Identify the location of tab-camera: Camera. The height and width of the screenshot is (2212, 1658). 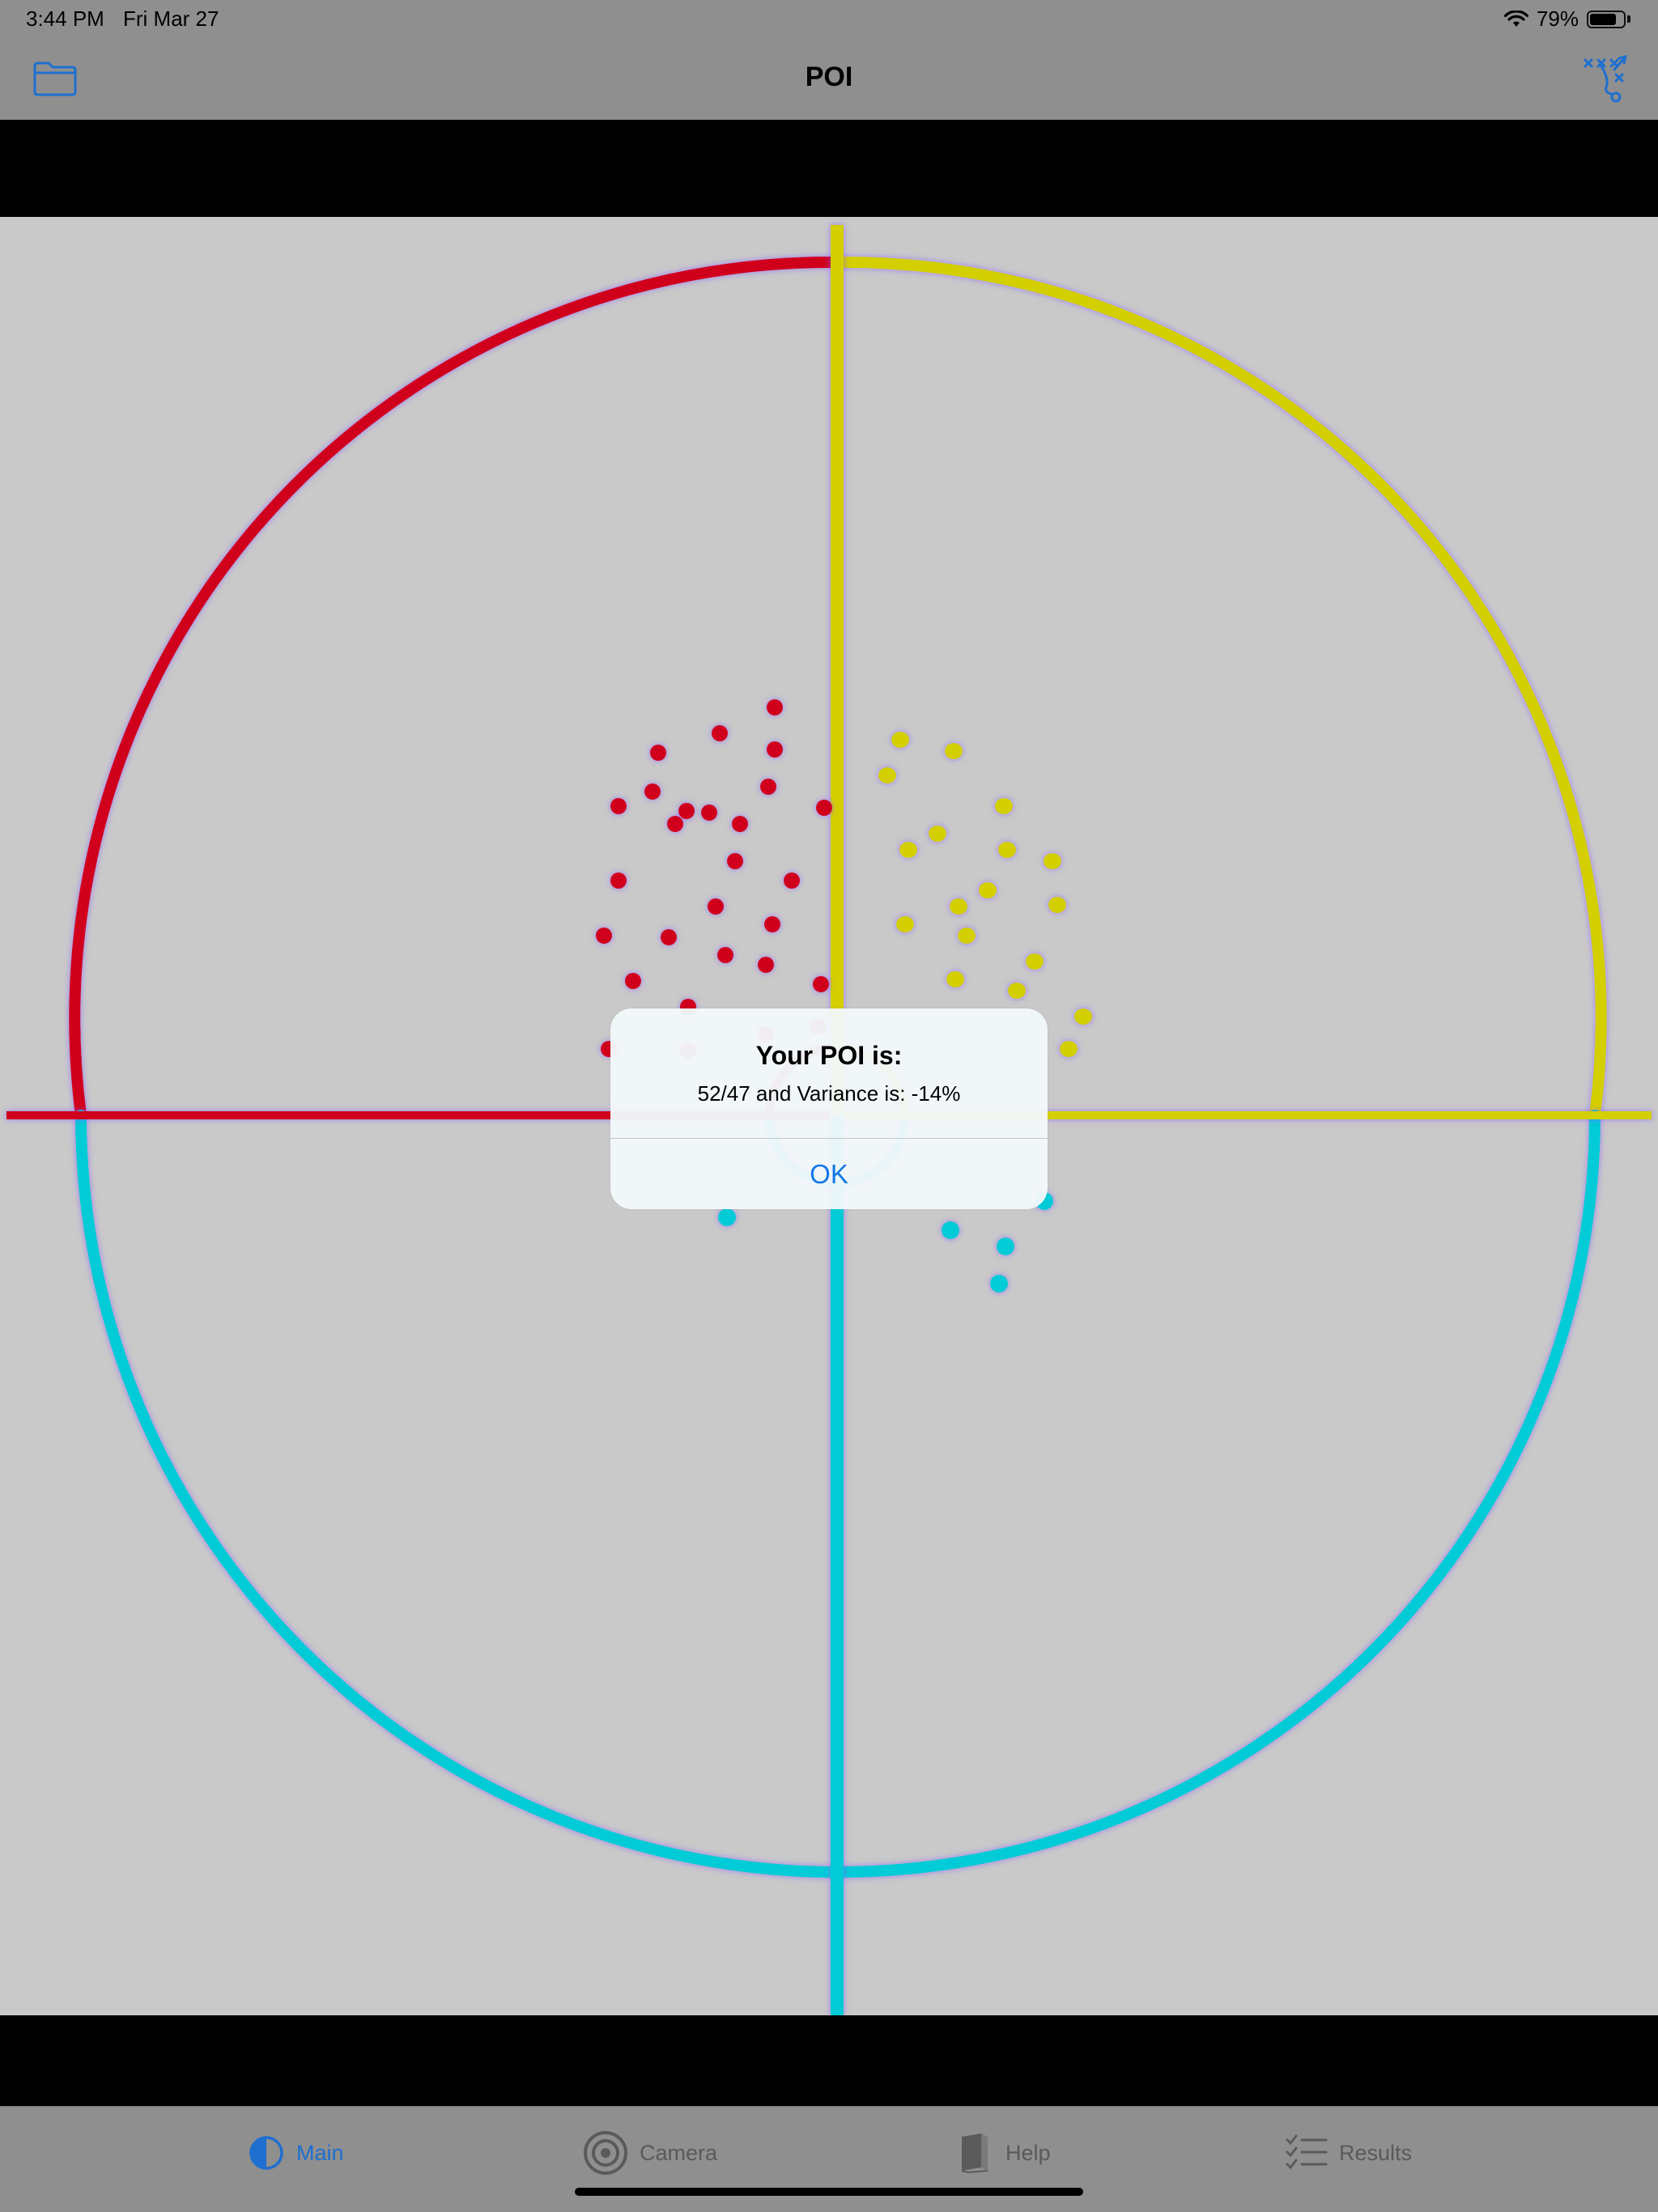
(650, 2152).